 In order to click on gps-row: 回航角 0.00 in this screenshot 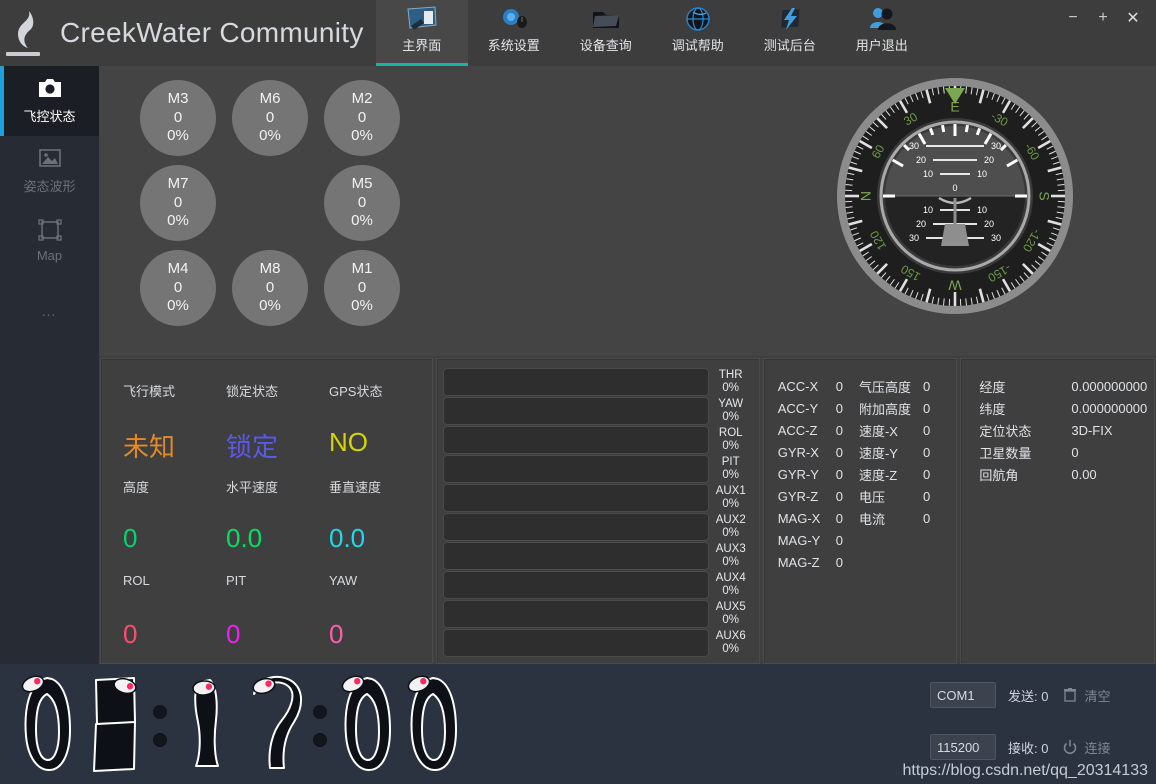, I will do `click(1066, 474)`.